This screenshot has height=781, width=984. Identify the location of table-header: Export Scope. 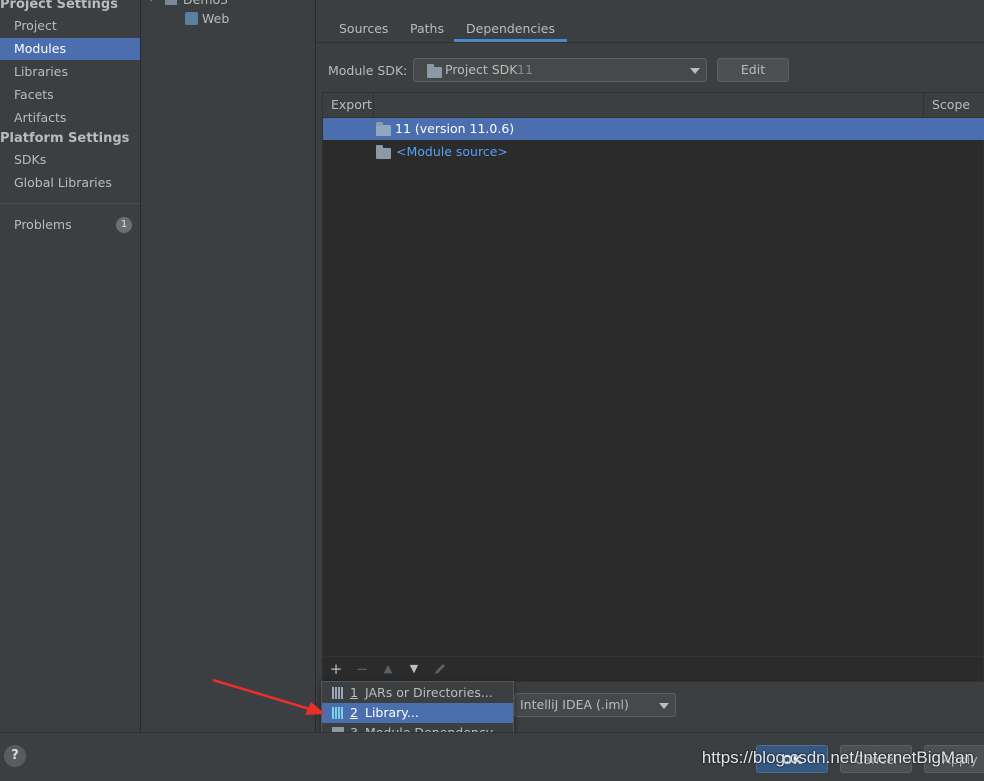
(653, 105).